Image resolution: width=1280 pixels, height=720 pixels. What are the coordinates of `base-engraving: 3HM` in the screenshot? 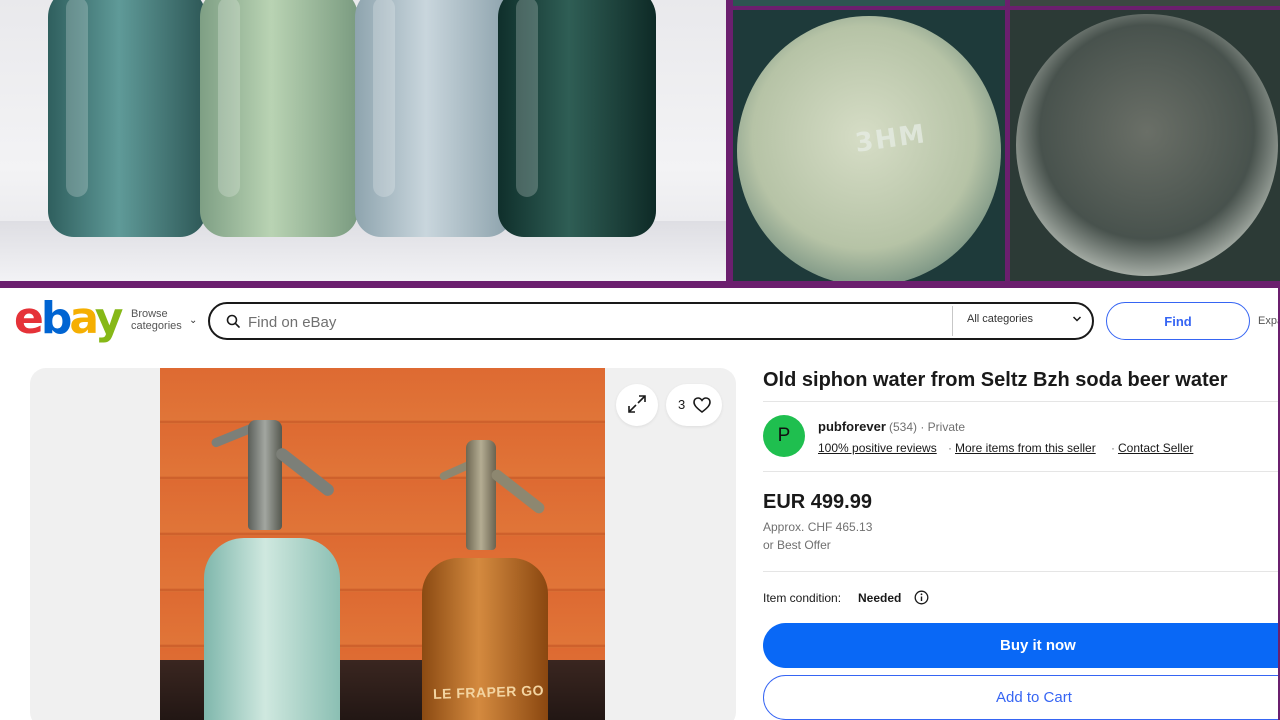 It's located at (891, 139).